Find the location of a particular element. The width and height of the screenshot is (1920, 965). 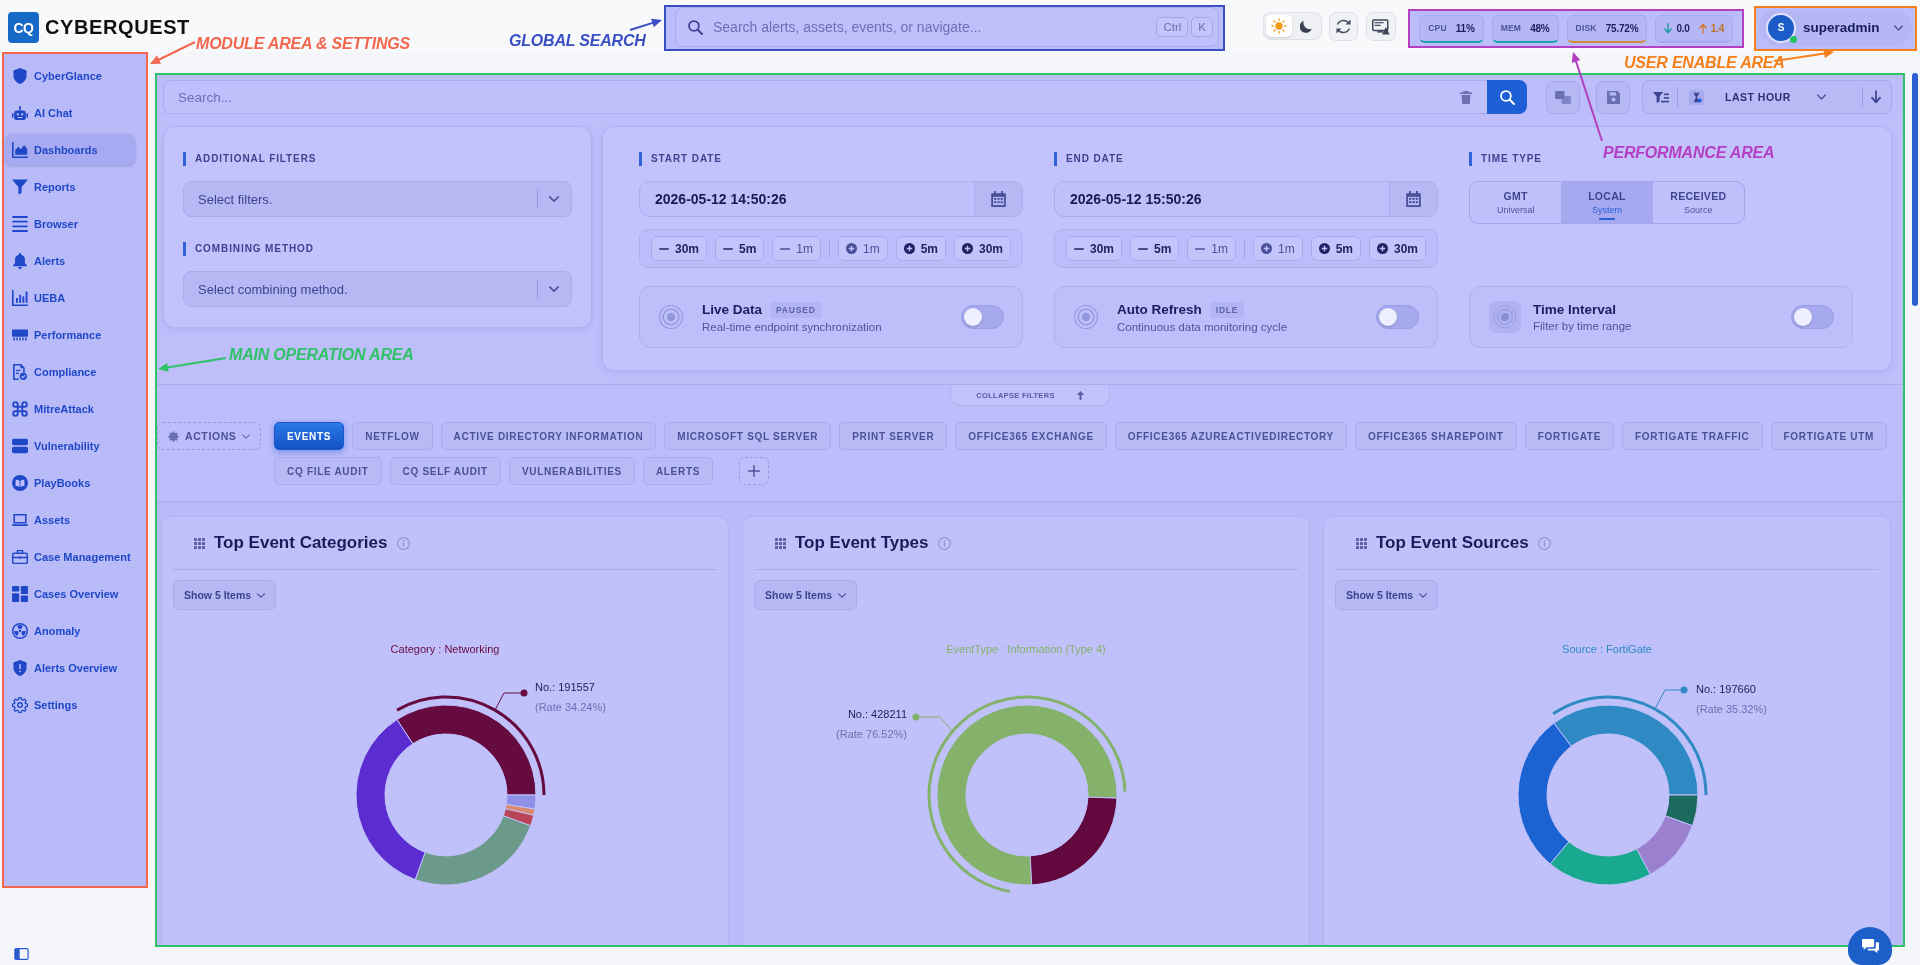

source-tab: FORTIGATE UTM is located at coordinates (1829, 436).